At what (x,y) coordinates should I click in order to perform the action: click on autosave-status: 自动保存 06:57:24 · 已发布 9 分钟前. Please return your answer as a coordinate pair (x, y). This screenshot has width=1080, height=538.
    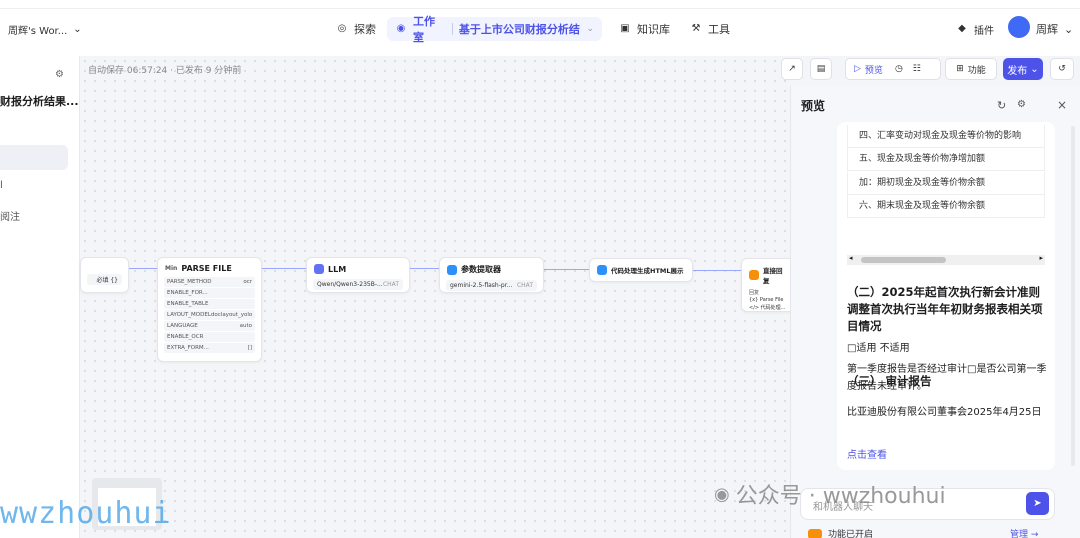
    Looking at the image, I should click on (165, 71).